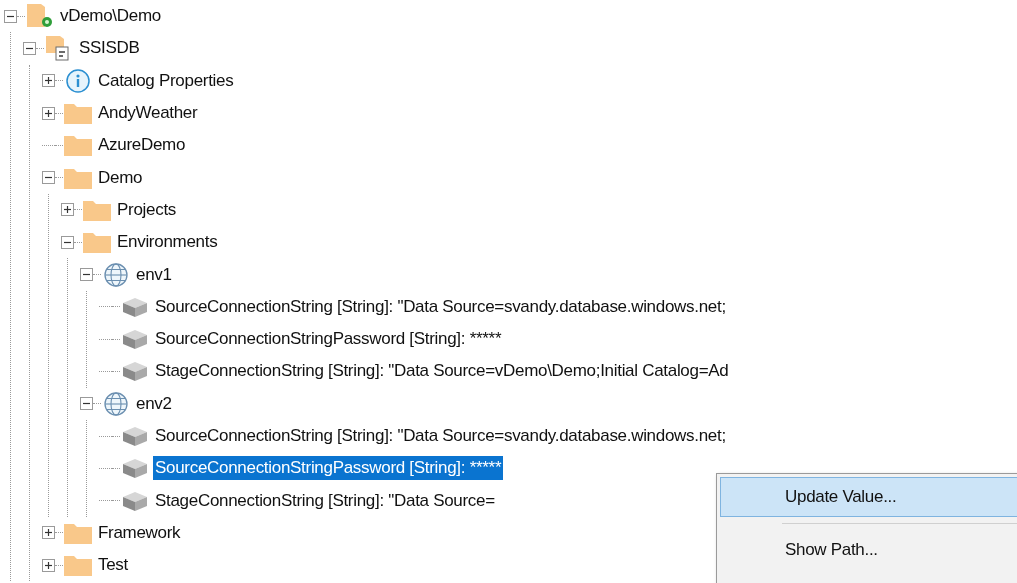 This screenshot has width=1017, height=583. I want to click on tree-item: StageConnectionString [String]: "Data Source=, so click(325, 500).